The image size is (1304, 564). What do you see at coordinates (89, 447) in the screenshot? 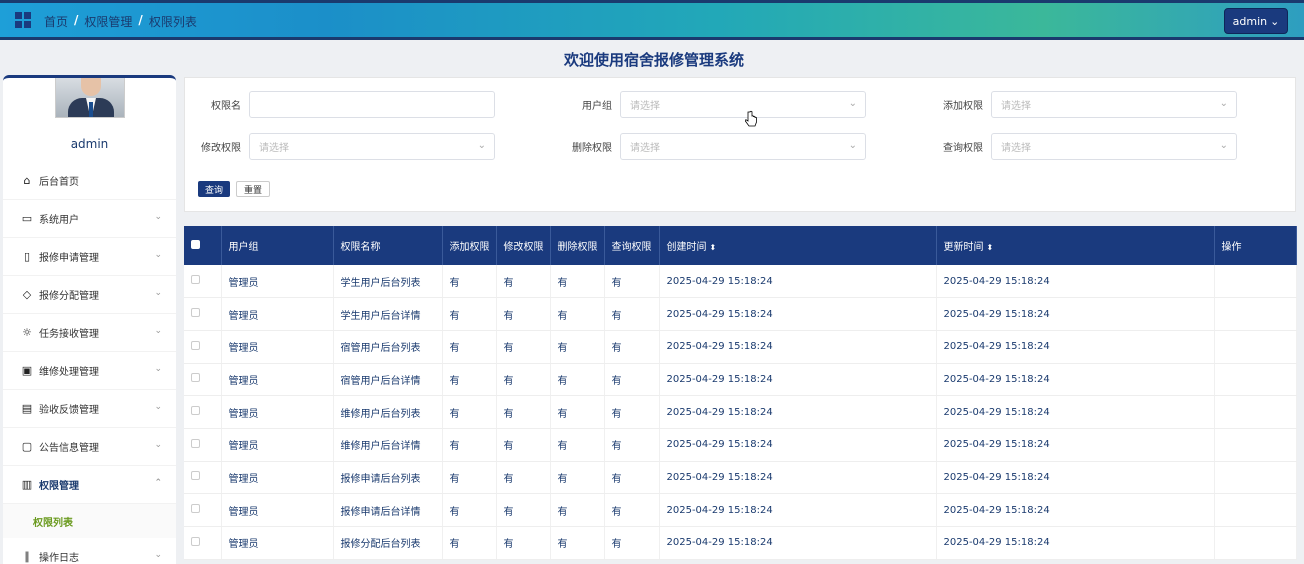
I see `sidebar-item-notice: ▢ 公告信息管理 ⌄` at bounding box center [89, 447].